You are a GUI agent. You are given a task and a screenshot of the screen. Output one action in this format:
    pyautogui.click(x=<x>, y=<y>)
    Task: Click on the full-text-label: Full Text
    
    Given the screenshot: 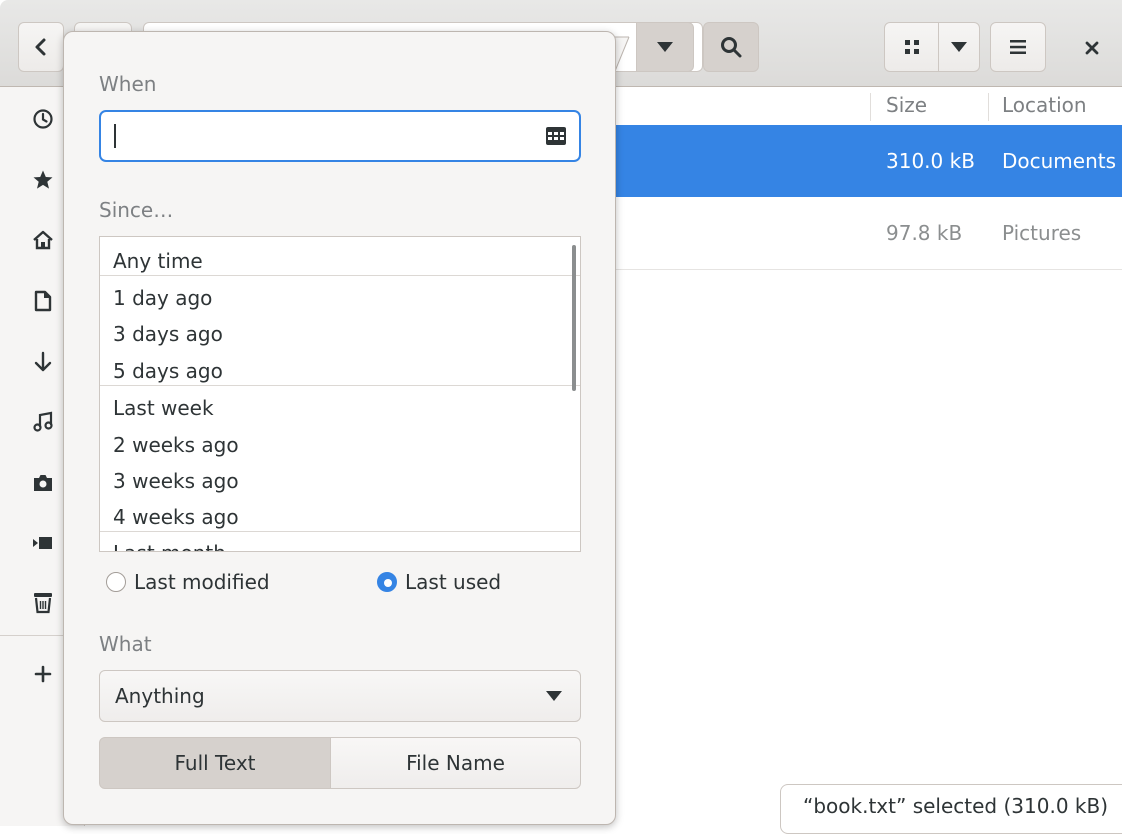 What is the action you would take?
    pyautogui.click(x=215, y=763)
    